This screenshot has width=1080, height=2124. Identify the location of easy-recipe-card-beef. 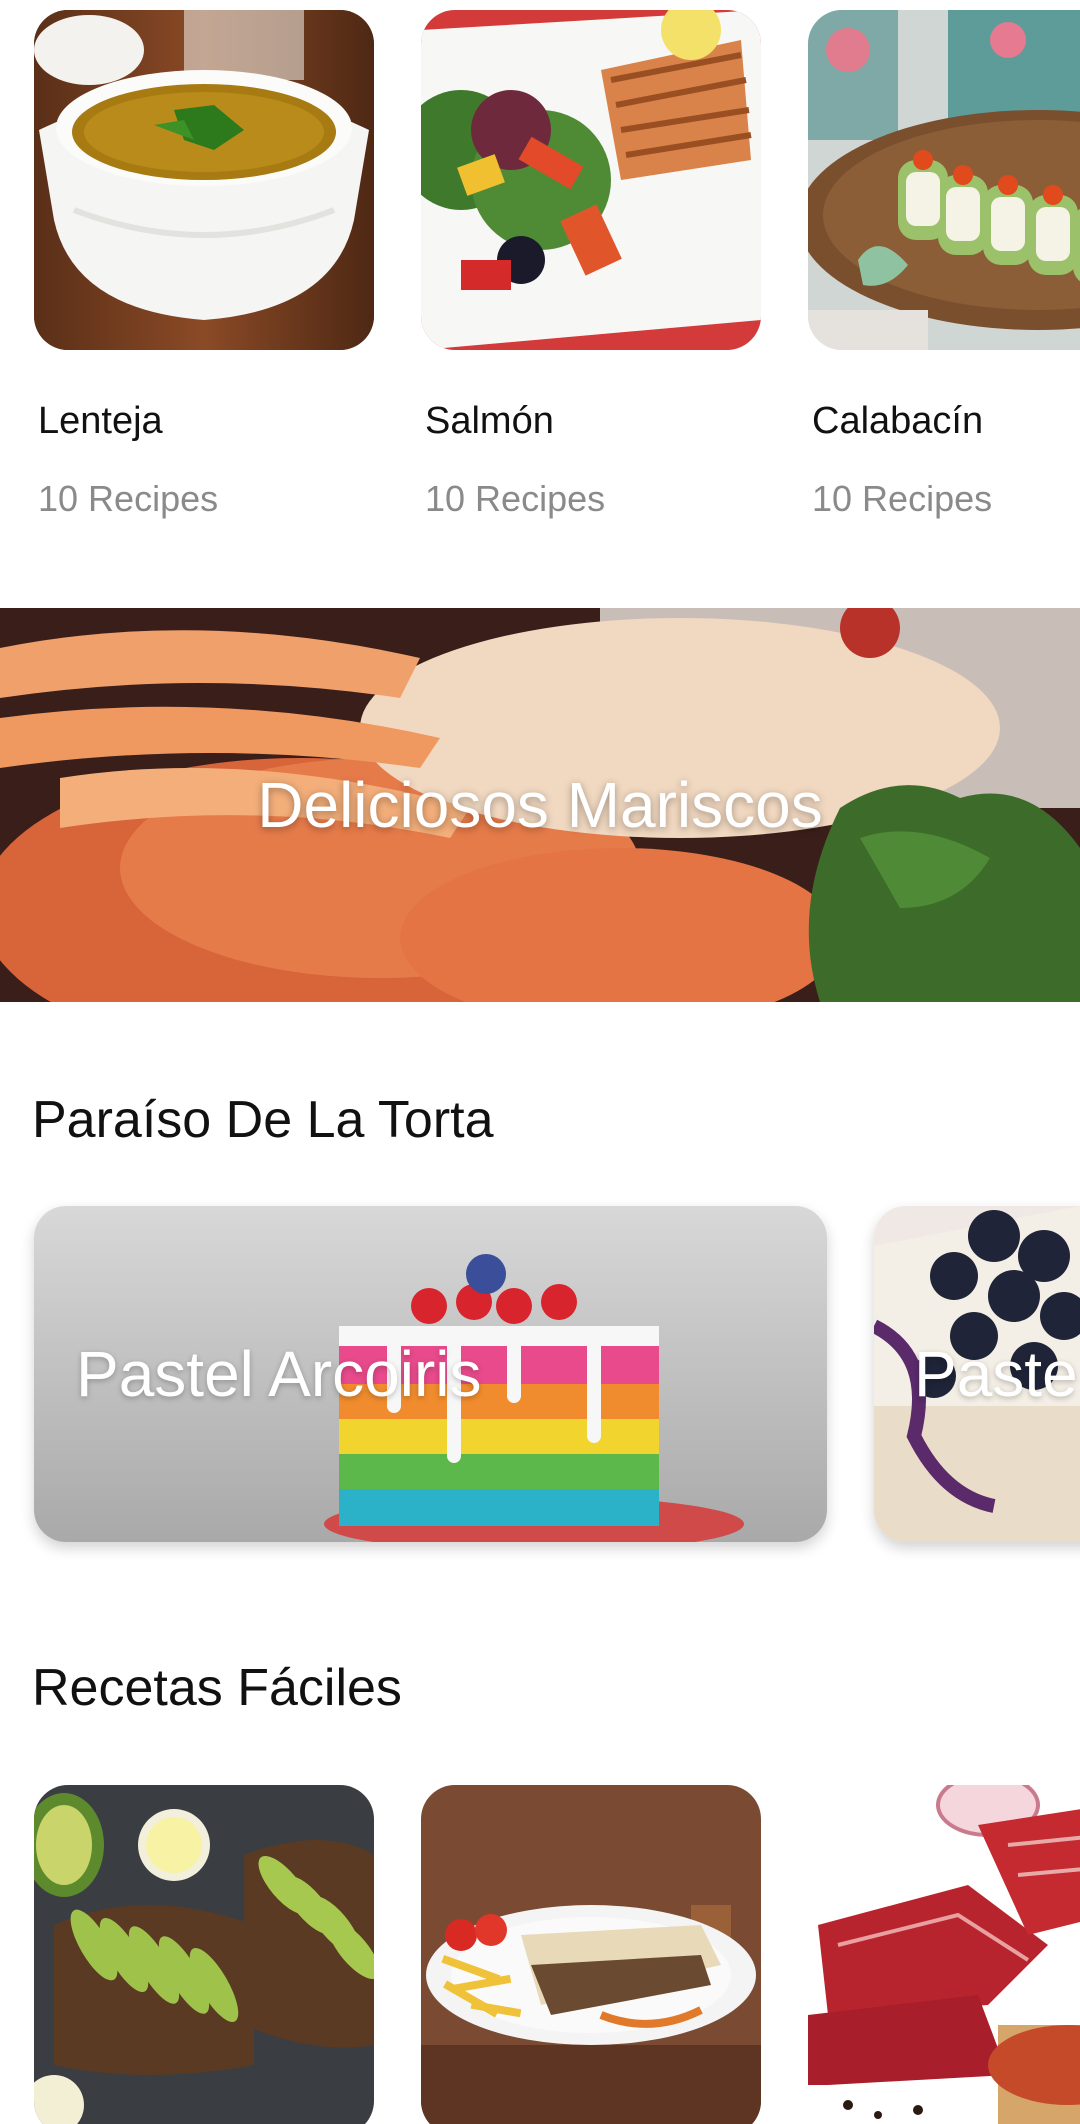
(944, 1954).